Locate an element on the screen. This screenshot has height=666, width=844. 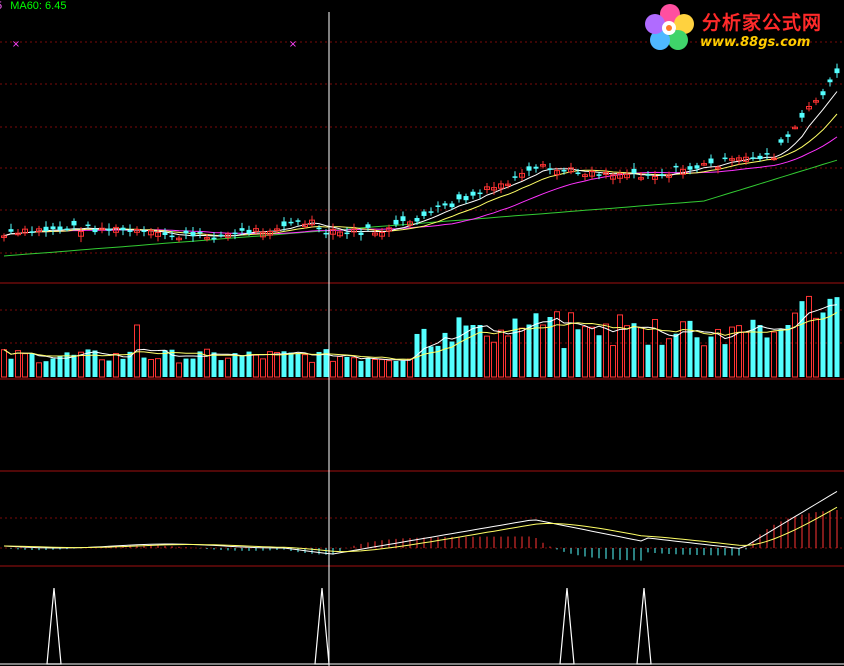
ma60-legend-label: MA60: 6.45 is located at coordinates (38, 6).